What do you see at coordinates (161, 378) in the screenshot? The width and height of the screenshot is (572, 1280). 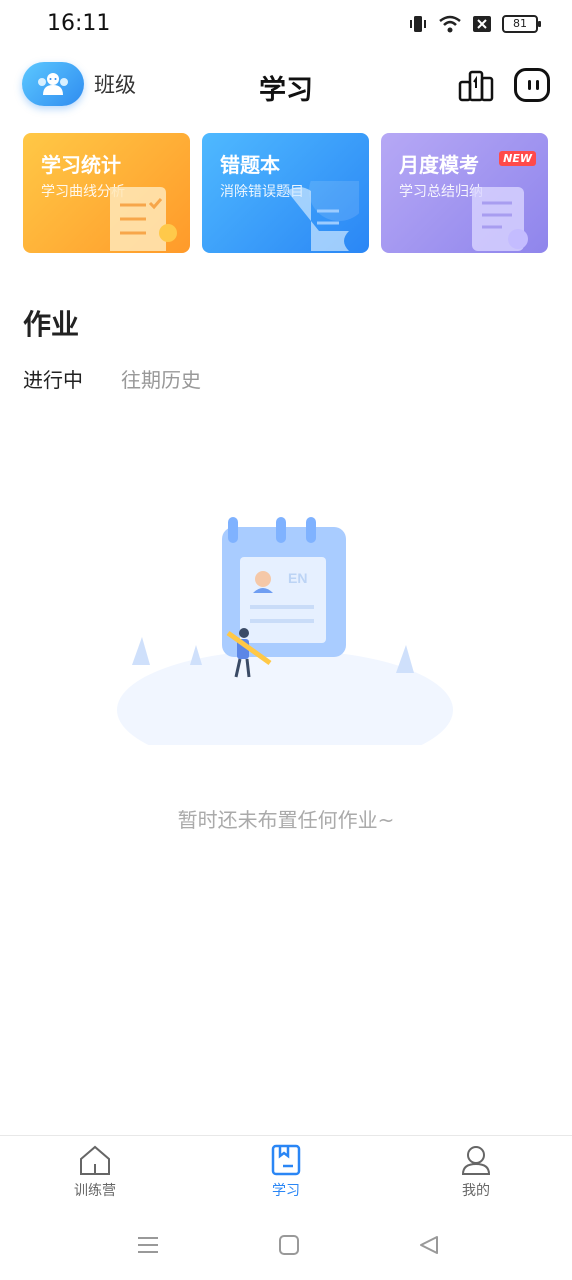 I see `tab-history: 往期历史` at bounding box center [161, 378].